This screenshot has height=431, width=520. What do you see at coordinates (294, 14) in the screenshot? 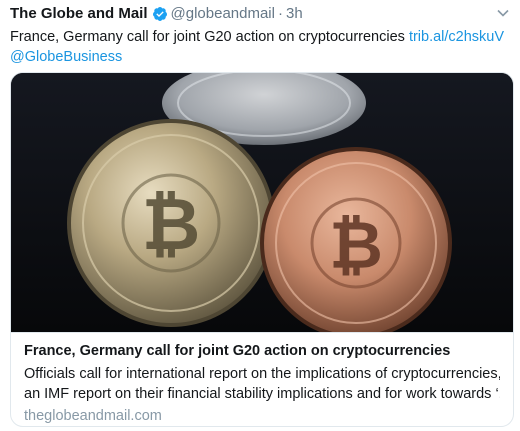
I see `timestamp: 3h` at bounding box center [294, 14].